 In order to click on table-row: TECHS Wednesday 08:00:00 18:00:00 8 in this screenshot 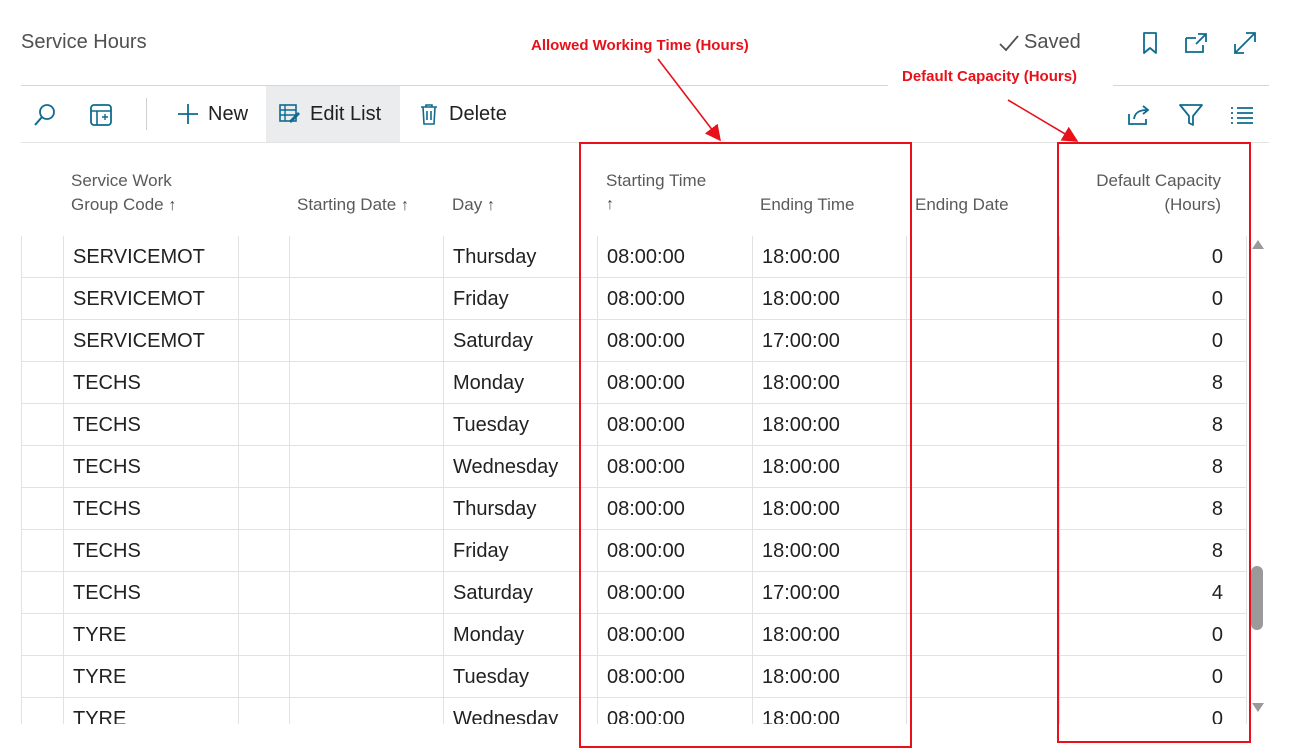, I will do `click(634, 467)`.